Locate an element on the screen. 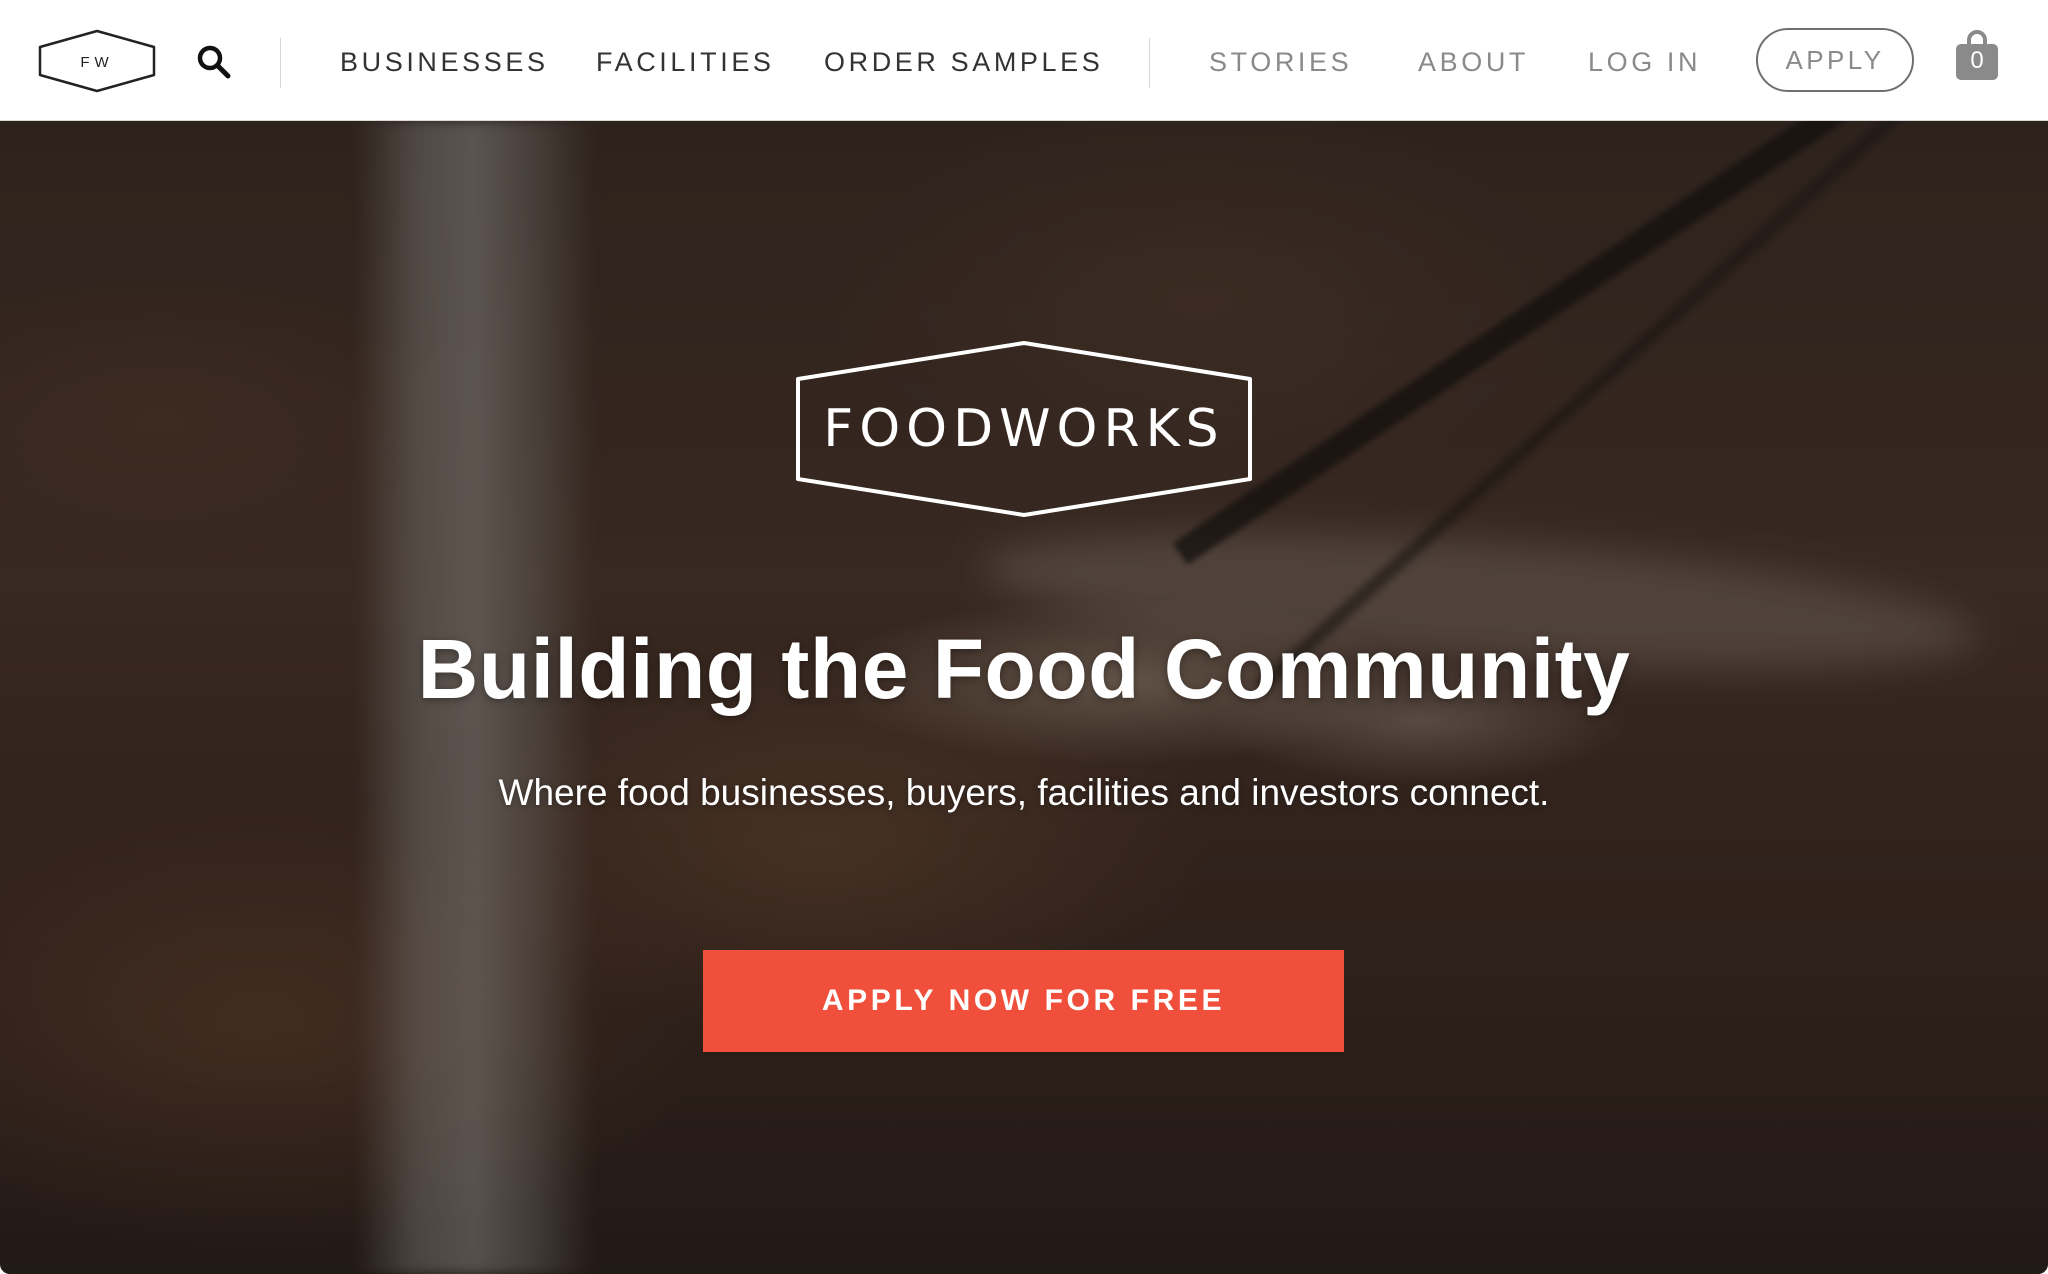 Image resolution: width=2048 pixels, height=1274 pixels. apply-button: APPLY is located at coordinates (1835, 60).